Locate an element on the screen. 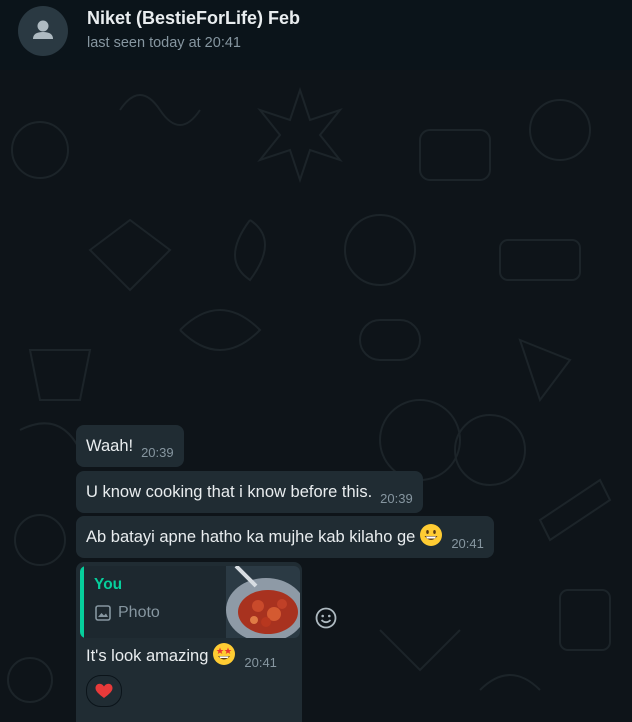 This screenshot has width=632, height=722. contact-name: Niket (BestieForLife) Feb is located at coordinates (193, 18).